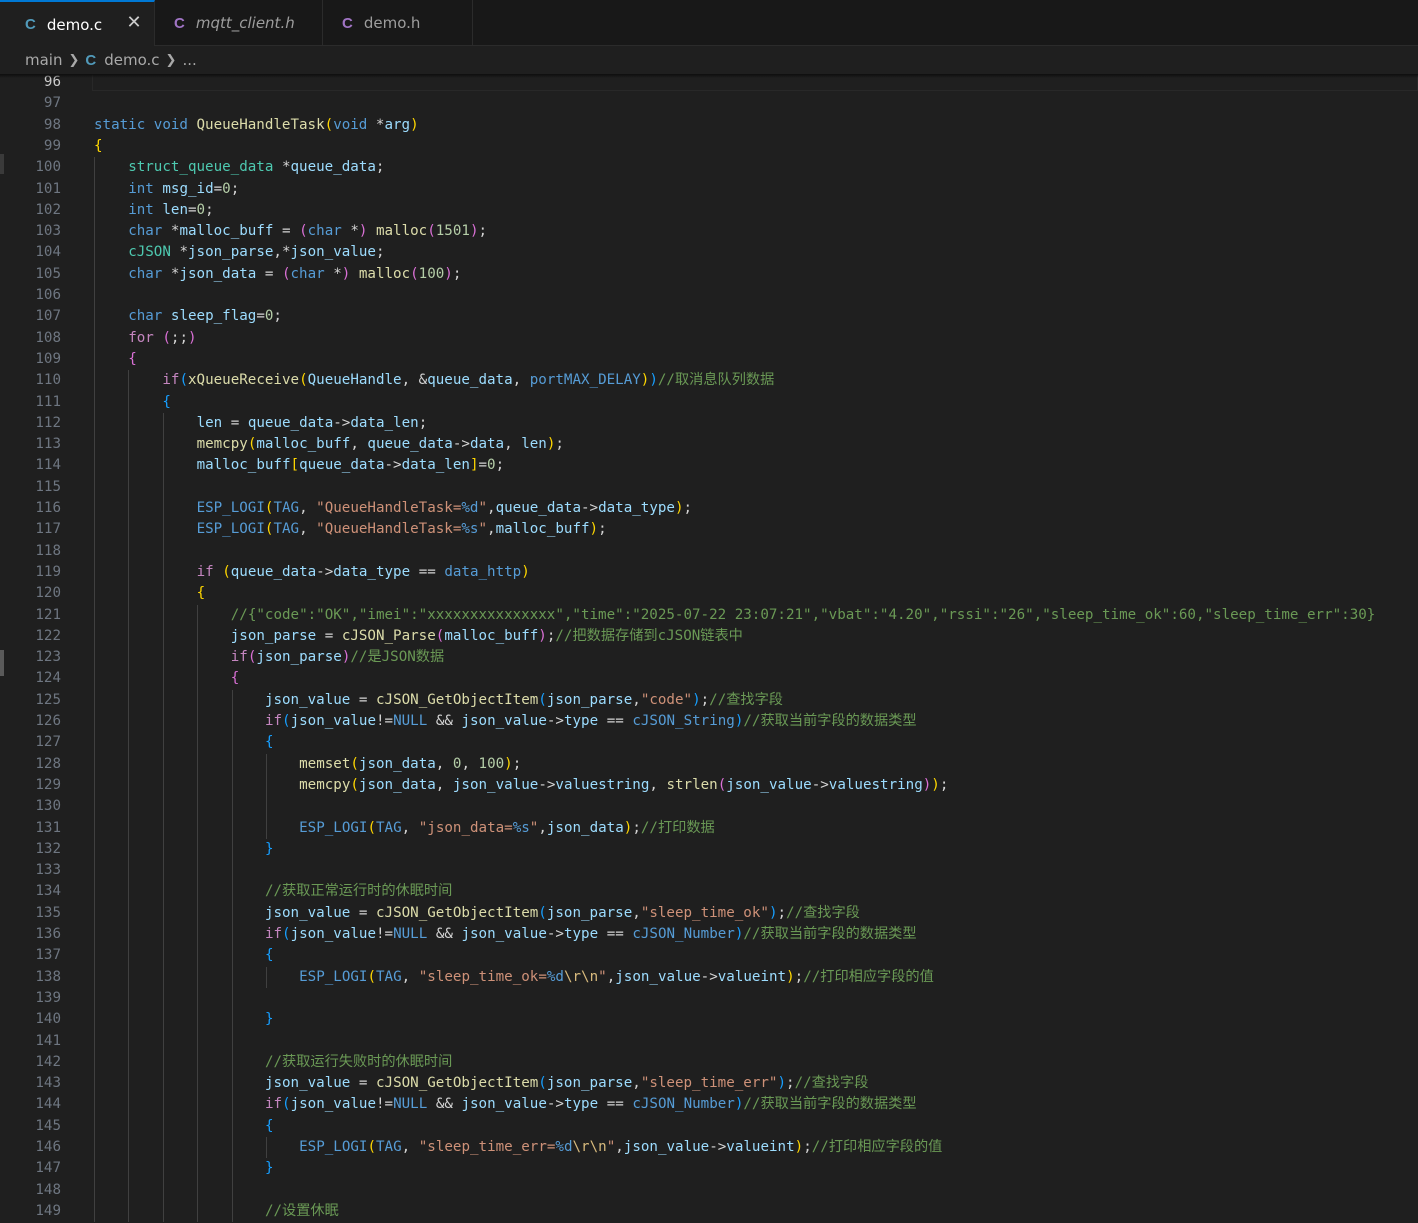 Image resolution: width=1418 pixels, height=1223 pixels. I want to click on code-text: char *json_data = (char *) malloc(100);, so click(295, 273).